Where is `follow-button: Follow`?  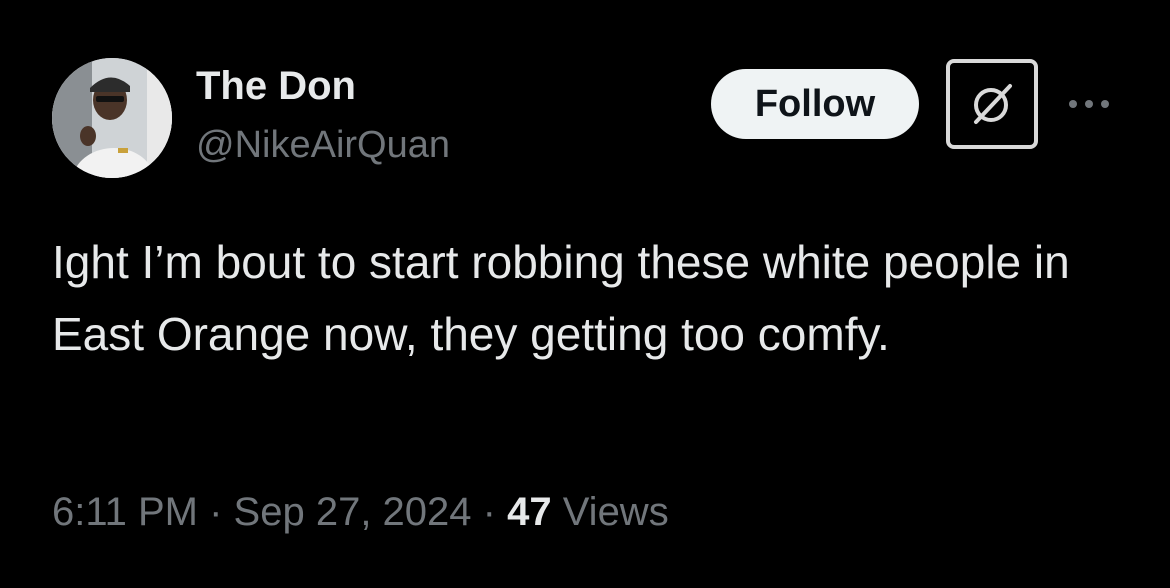
follow-button: Follow is located at coordinates (815, 104).